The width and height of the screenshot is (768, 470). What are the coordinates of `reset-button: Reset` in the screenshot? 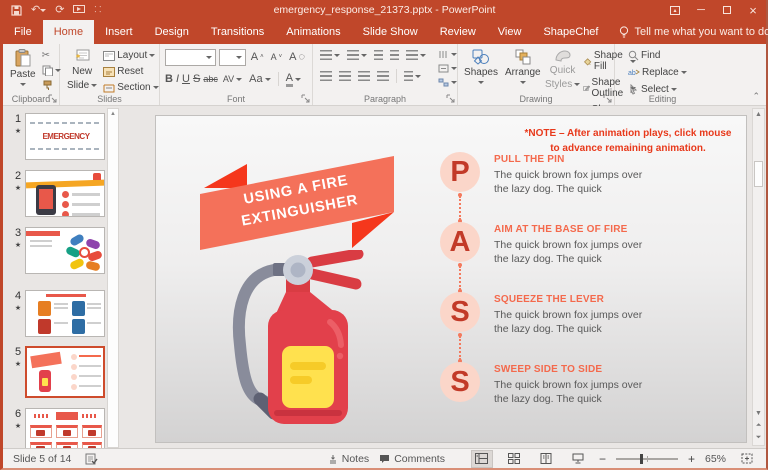 It's located at (130, 71).